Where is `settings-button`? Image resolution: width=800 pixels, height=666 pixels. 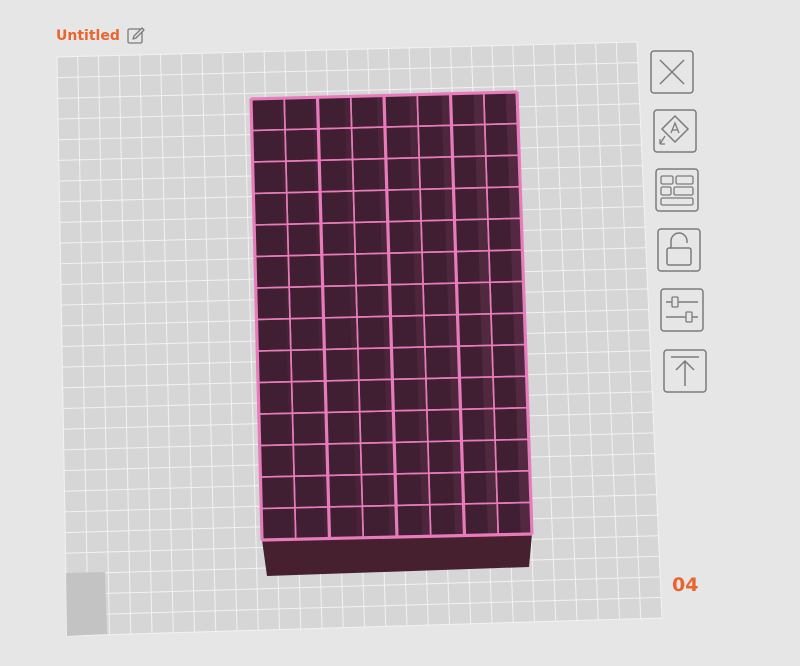 settings-button is located at coordinates (682, 310).